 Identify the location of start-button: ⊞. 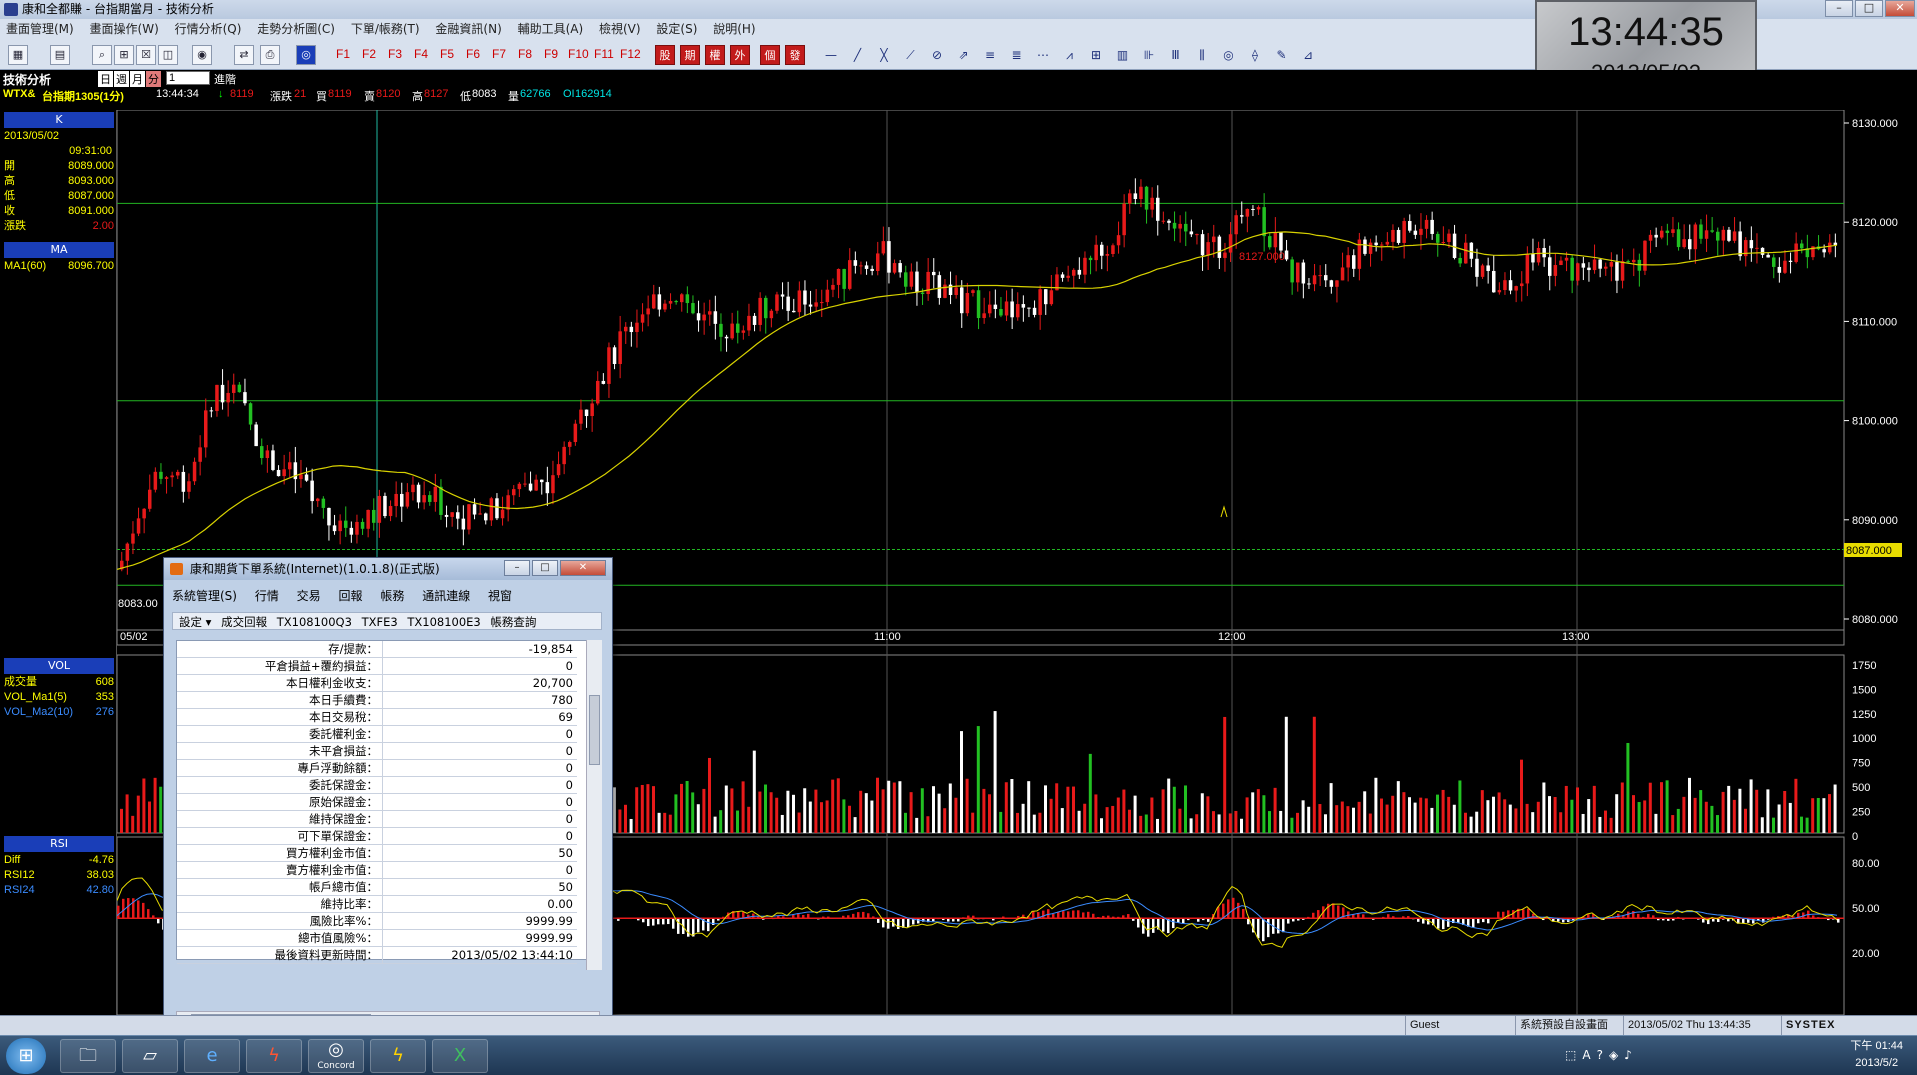
(26, 1056).